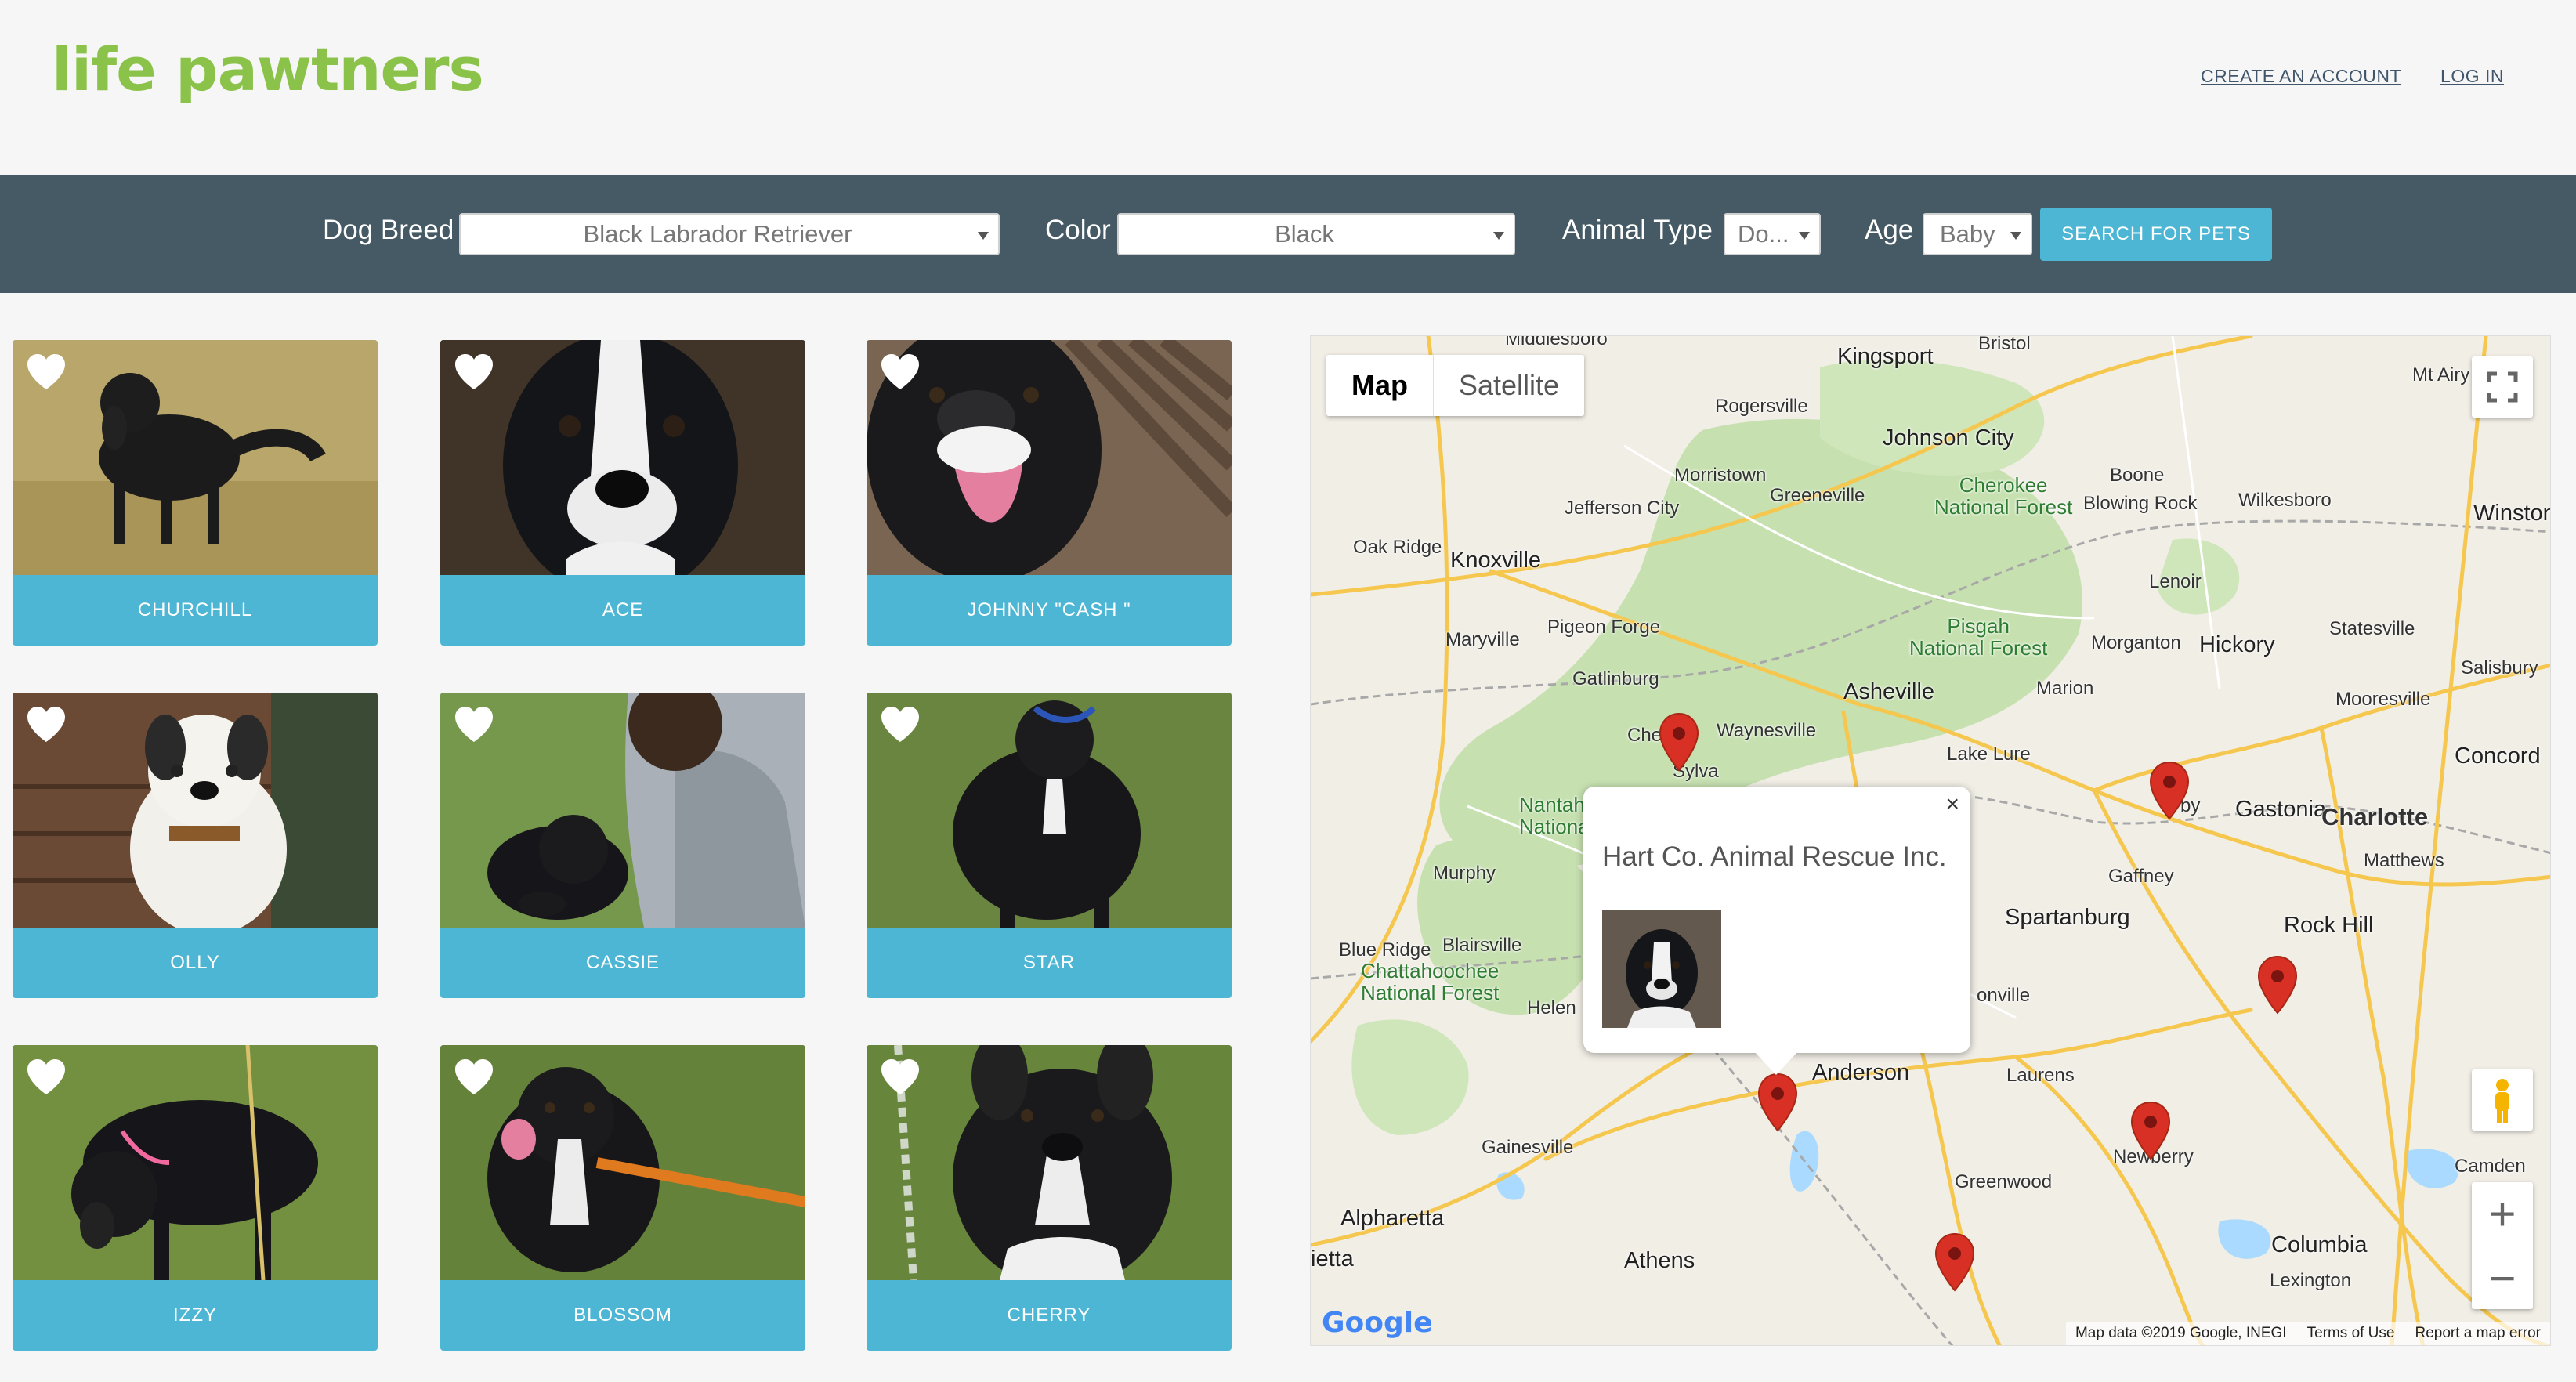  What do you see at coordinates (2502, 1278) in the screenshot?
I see `zoom-out-button: −` at bounding box center [2502, 1278].